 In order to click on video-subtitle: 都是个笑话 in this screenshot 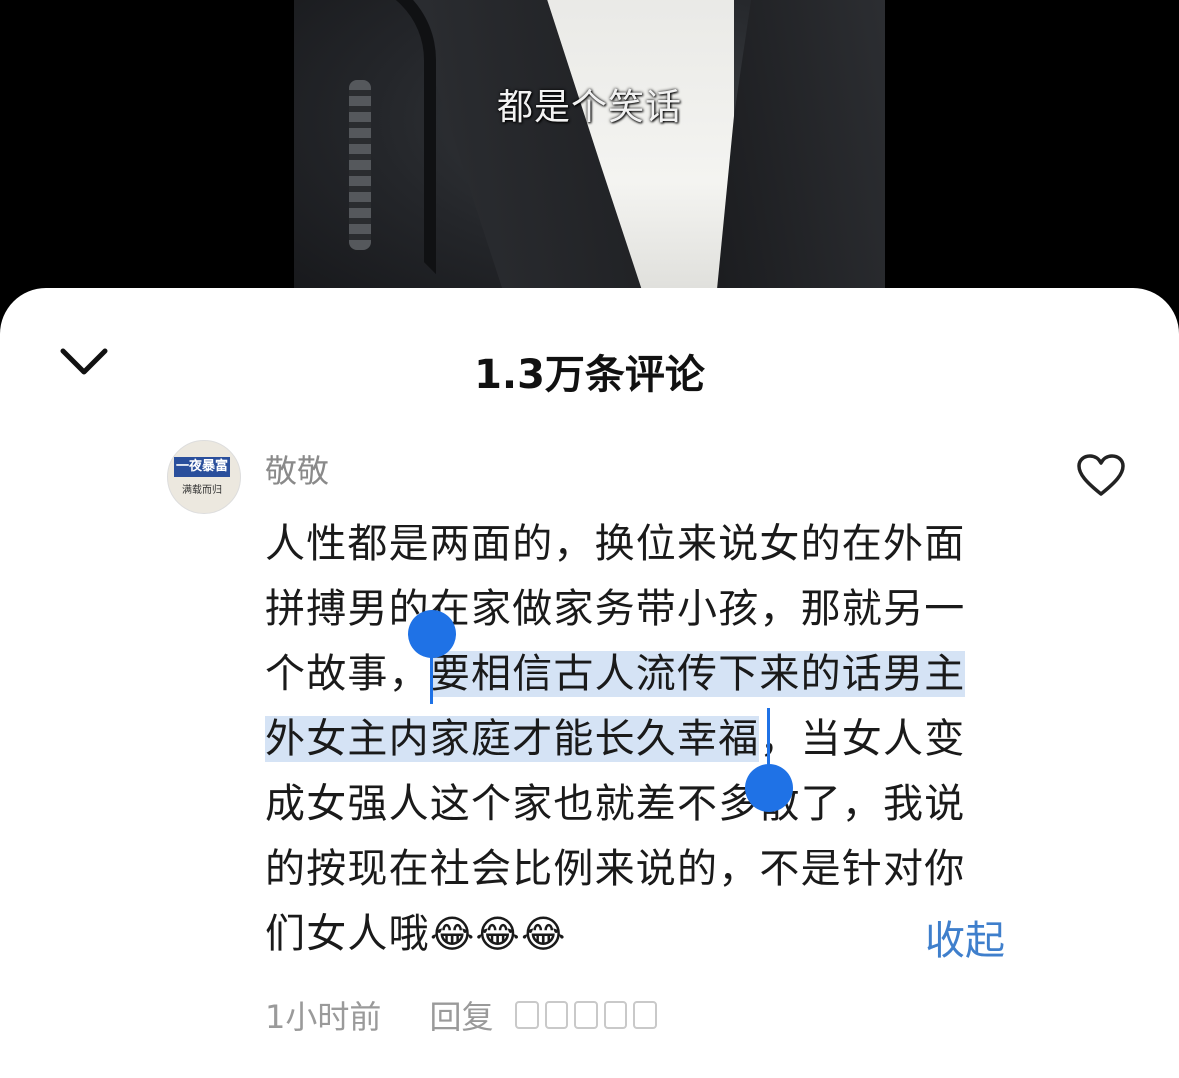, I will do `click(589, 107)`.